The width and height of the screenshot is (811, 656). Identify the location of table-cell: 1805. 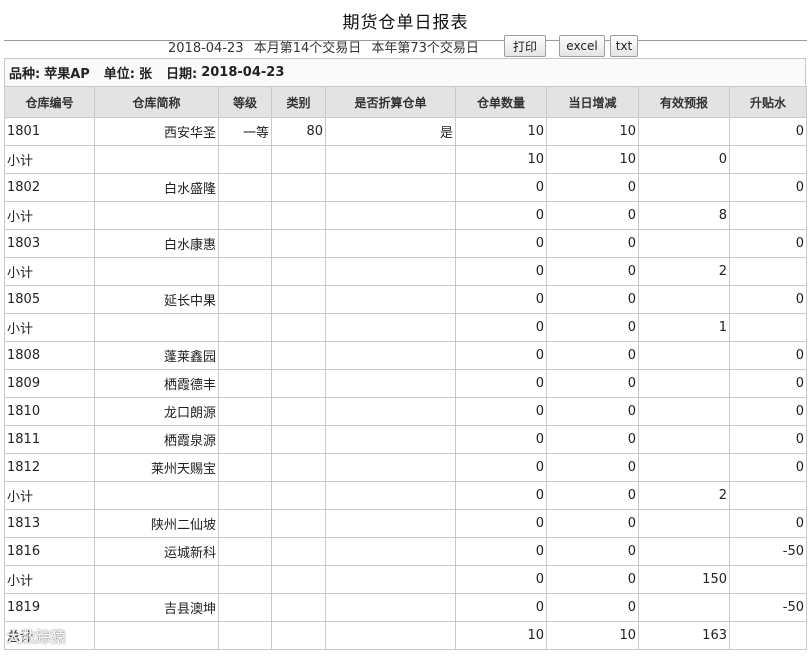
(49, 299).